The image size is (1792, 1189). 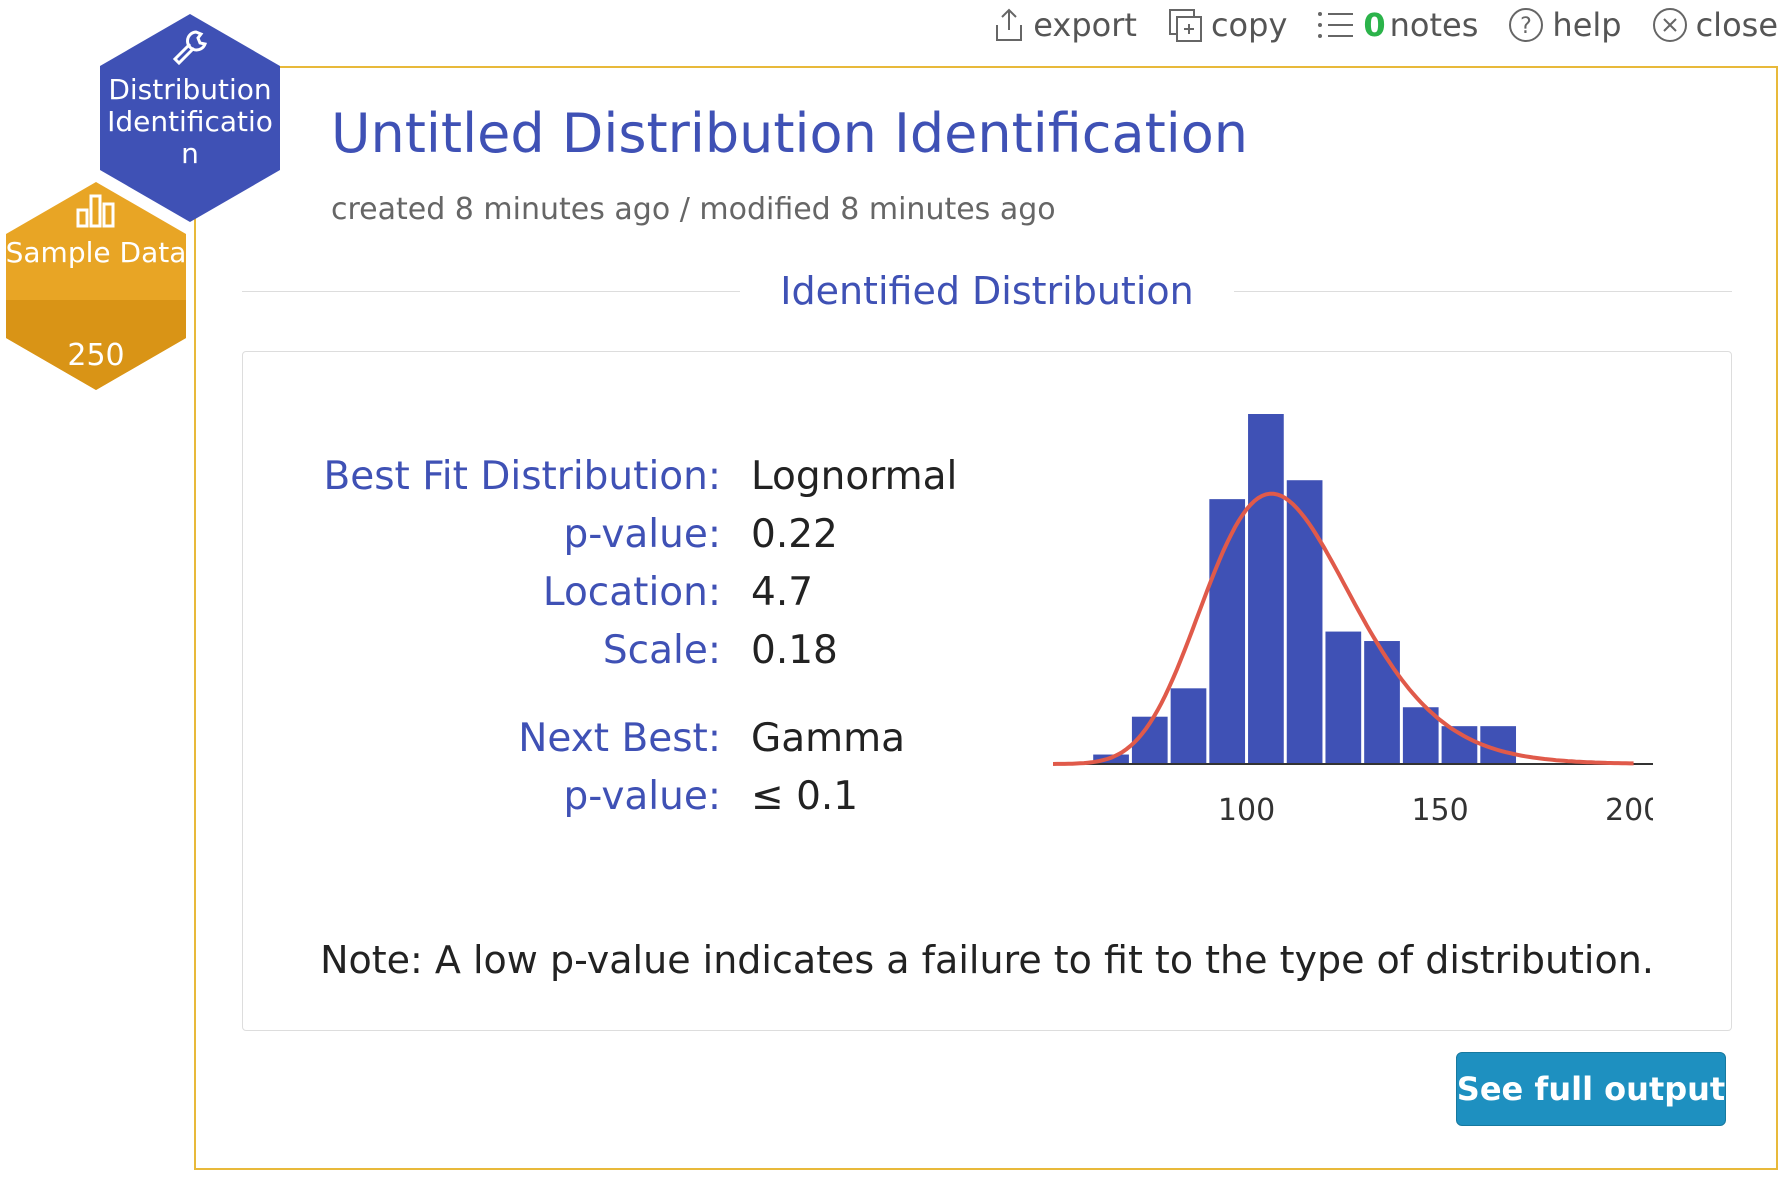 I want to click on distribution-identification-label: Distribution Identification, so click(x=190, y=121).